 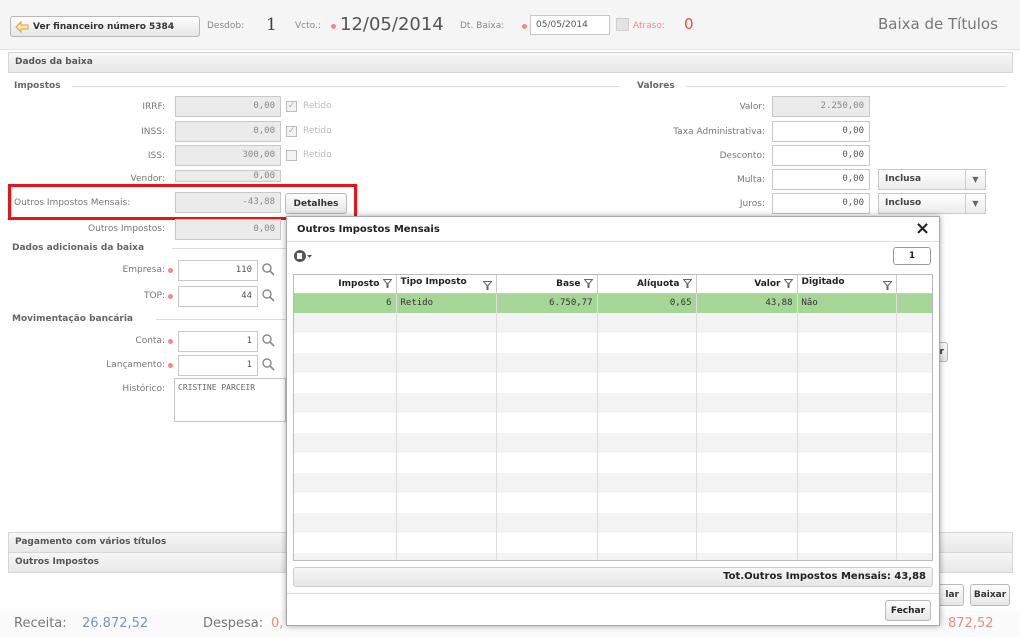 What do you see at coordinates (317, 131) in the screenshot?
I see `inss-retido-label: Retido` at bounding box center [317, 131].